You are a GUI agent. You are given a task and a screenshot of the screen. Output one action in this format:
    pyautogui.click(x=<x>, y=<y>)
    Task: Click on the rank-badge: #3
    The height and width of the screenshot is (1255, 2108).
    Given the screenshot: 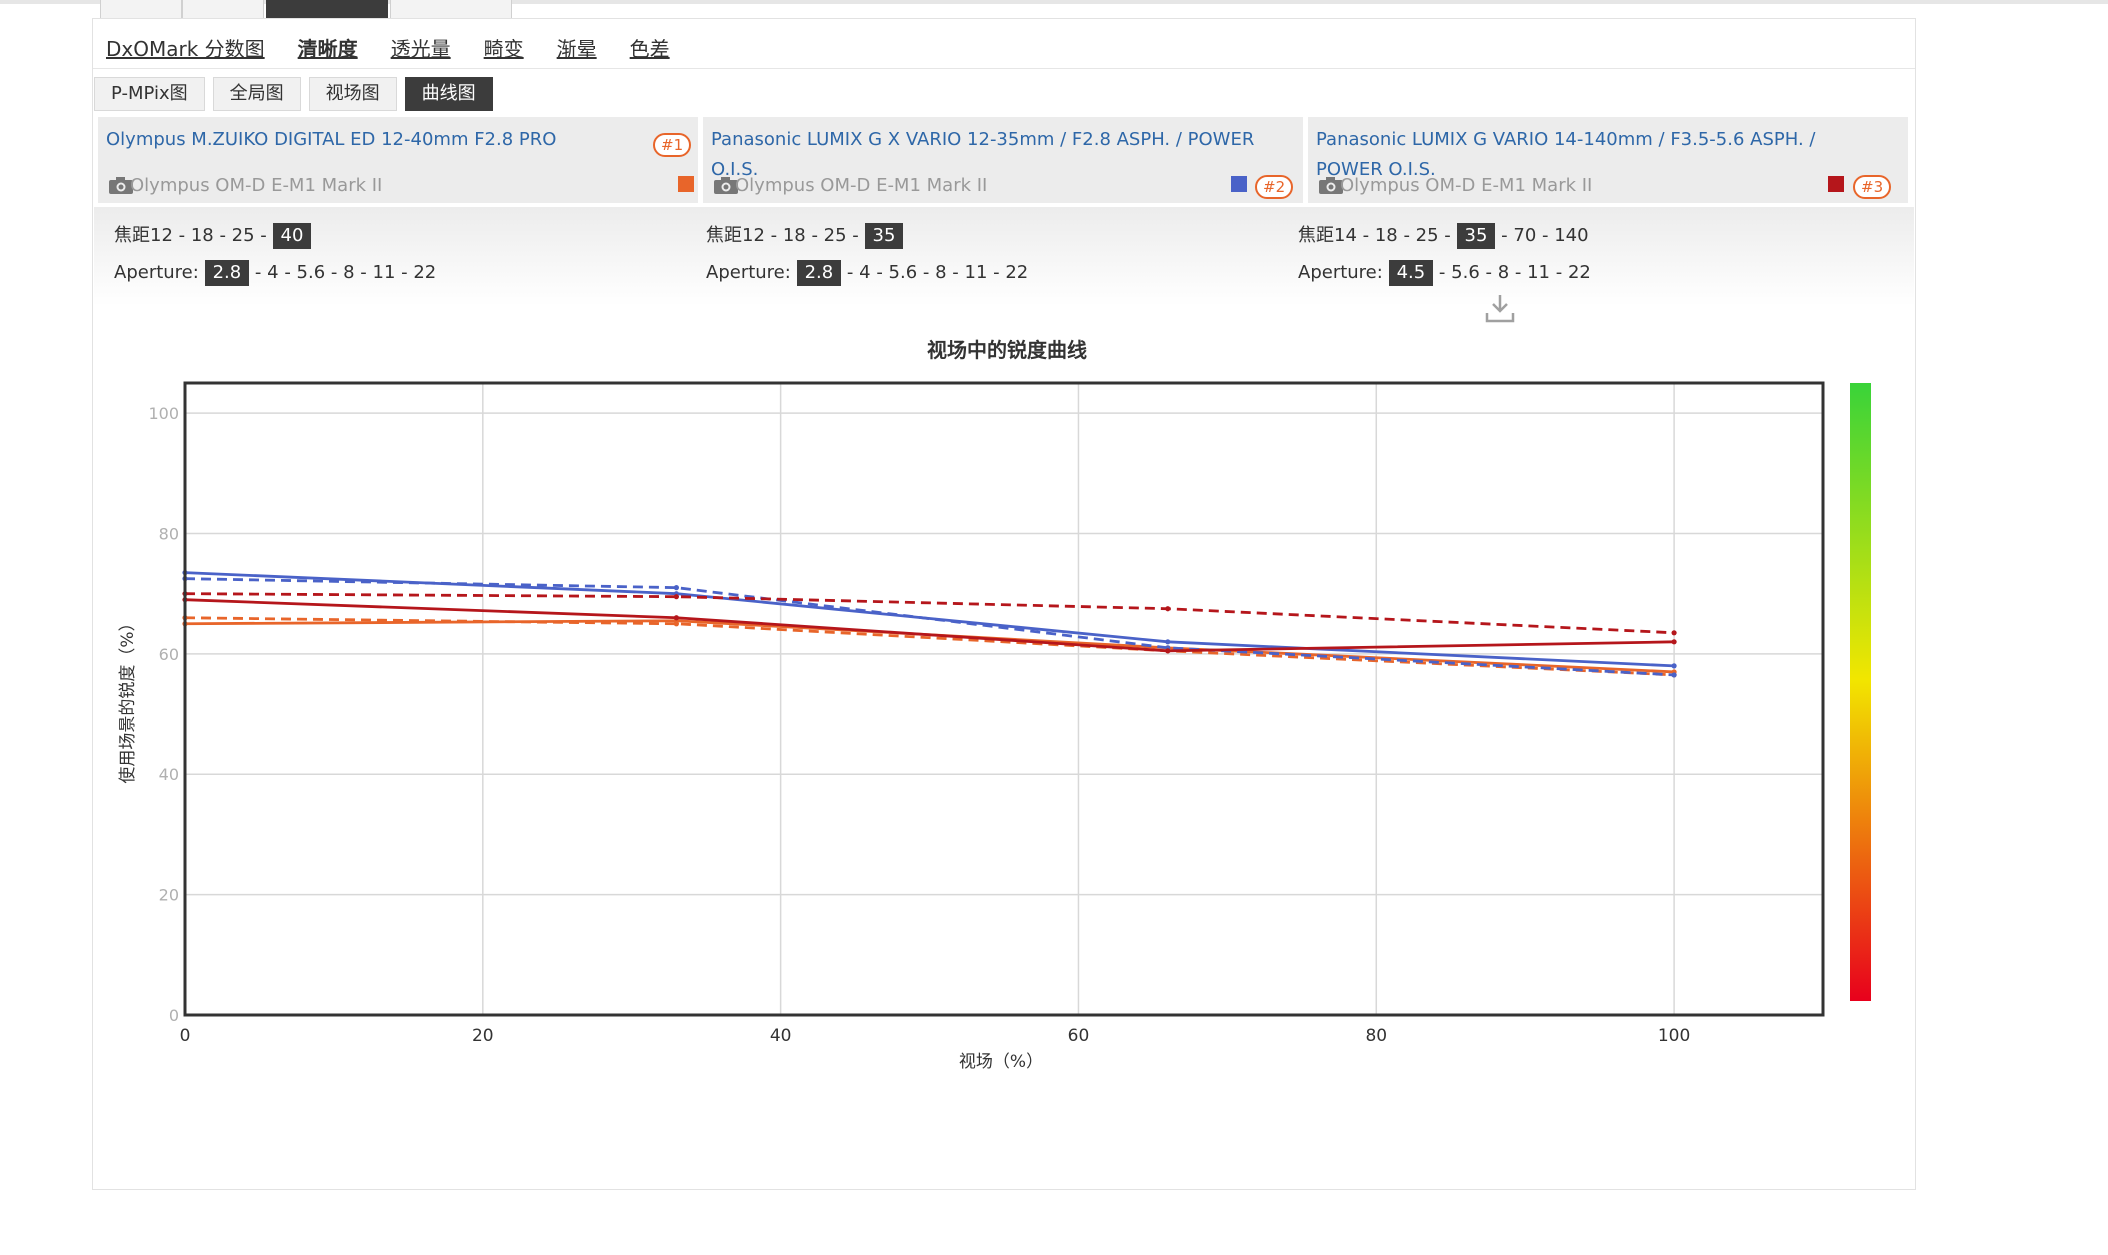 What is the action you would take?
    pyautogui.click(x=1872, y=187)
    